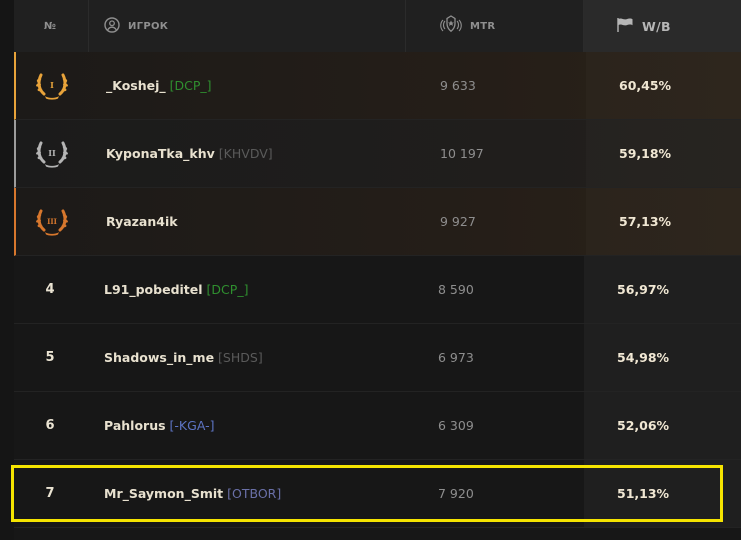 The height and width of the screenshot is (540, 741). I want to click on mtr-header-label: MTR, so click(483, 26).